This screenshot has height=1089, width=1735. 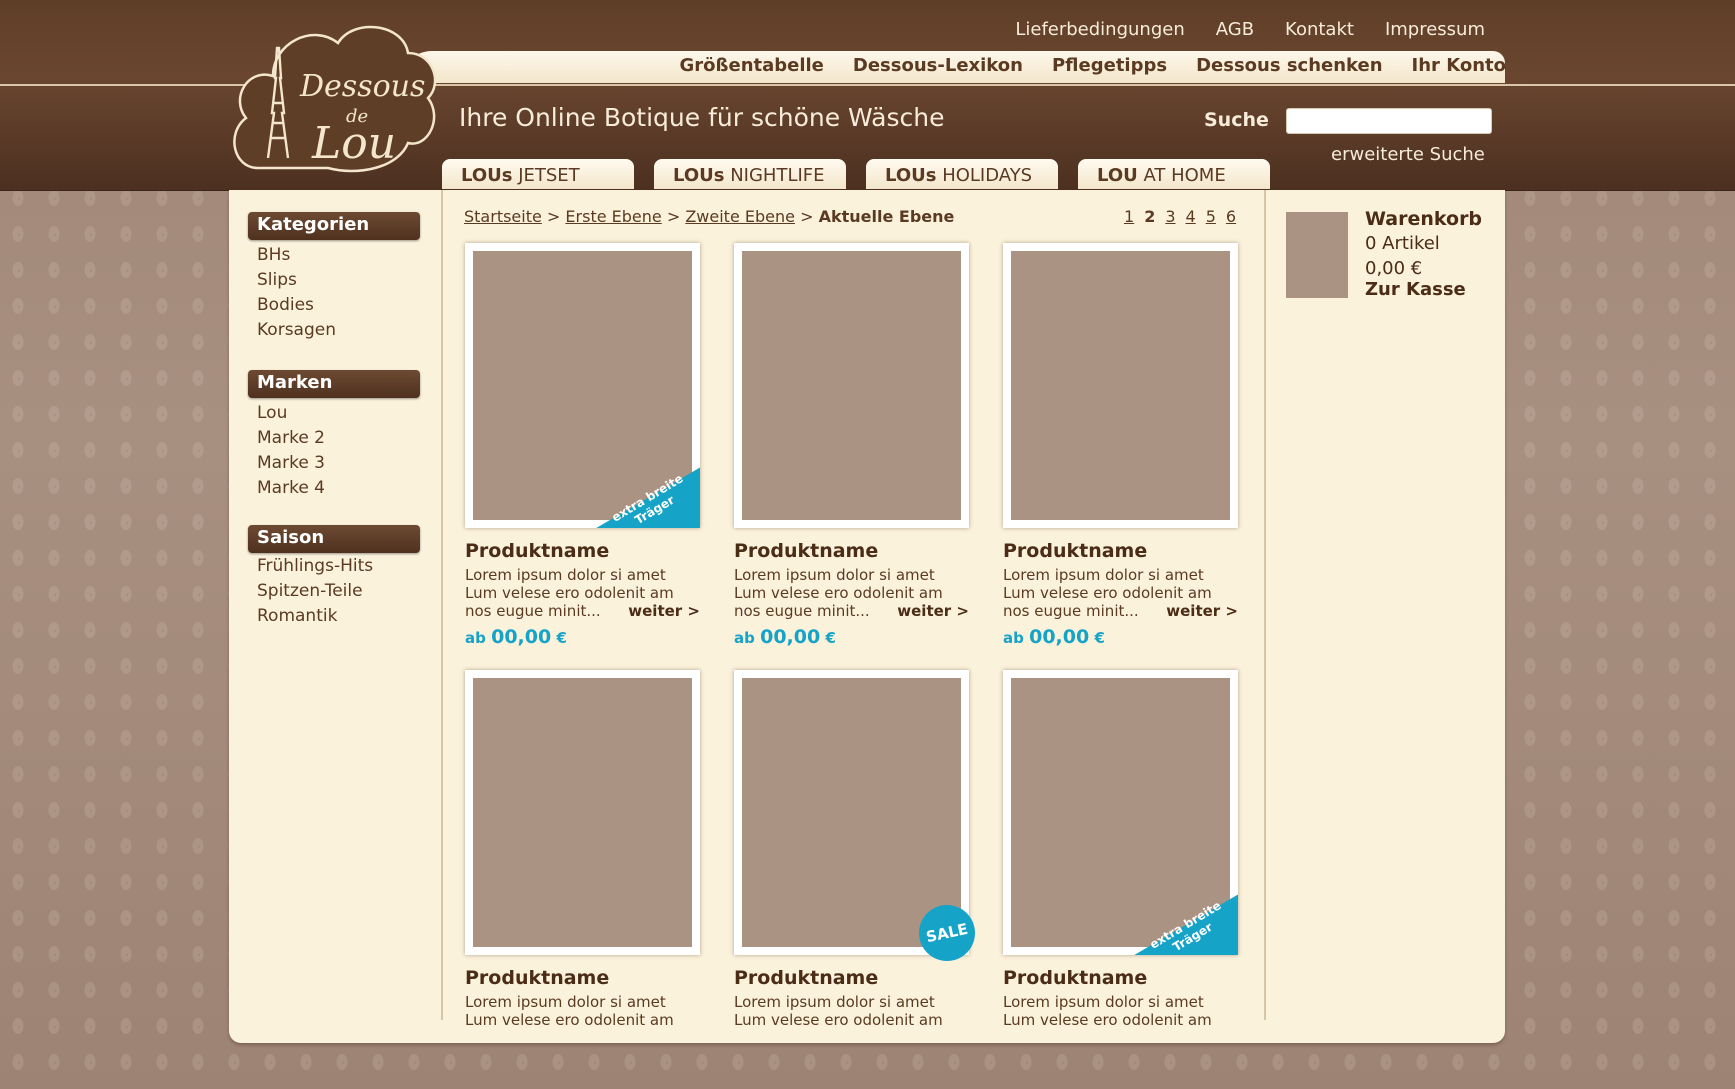 What do you see at coordinates (1174, 174) in the screenshot?
I see `tab-at-home: LOU AT HOME` at bounding box center [1174, 174].